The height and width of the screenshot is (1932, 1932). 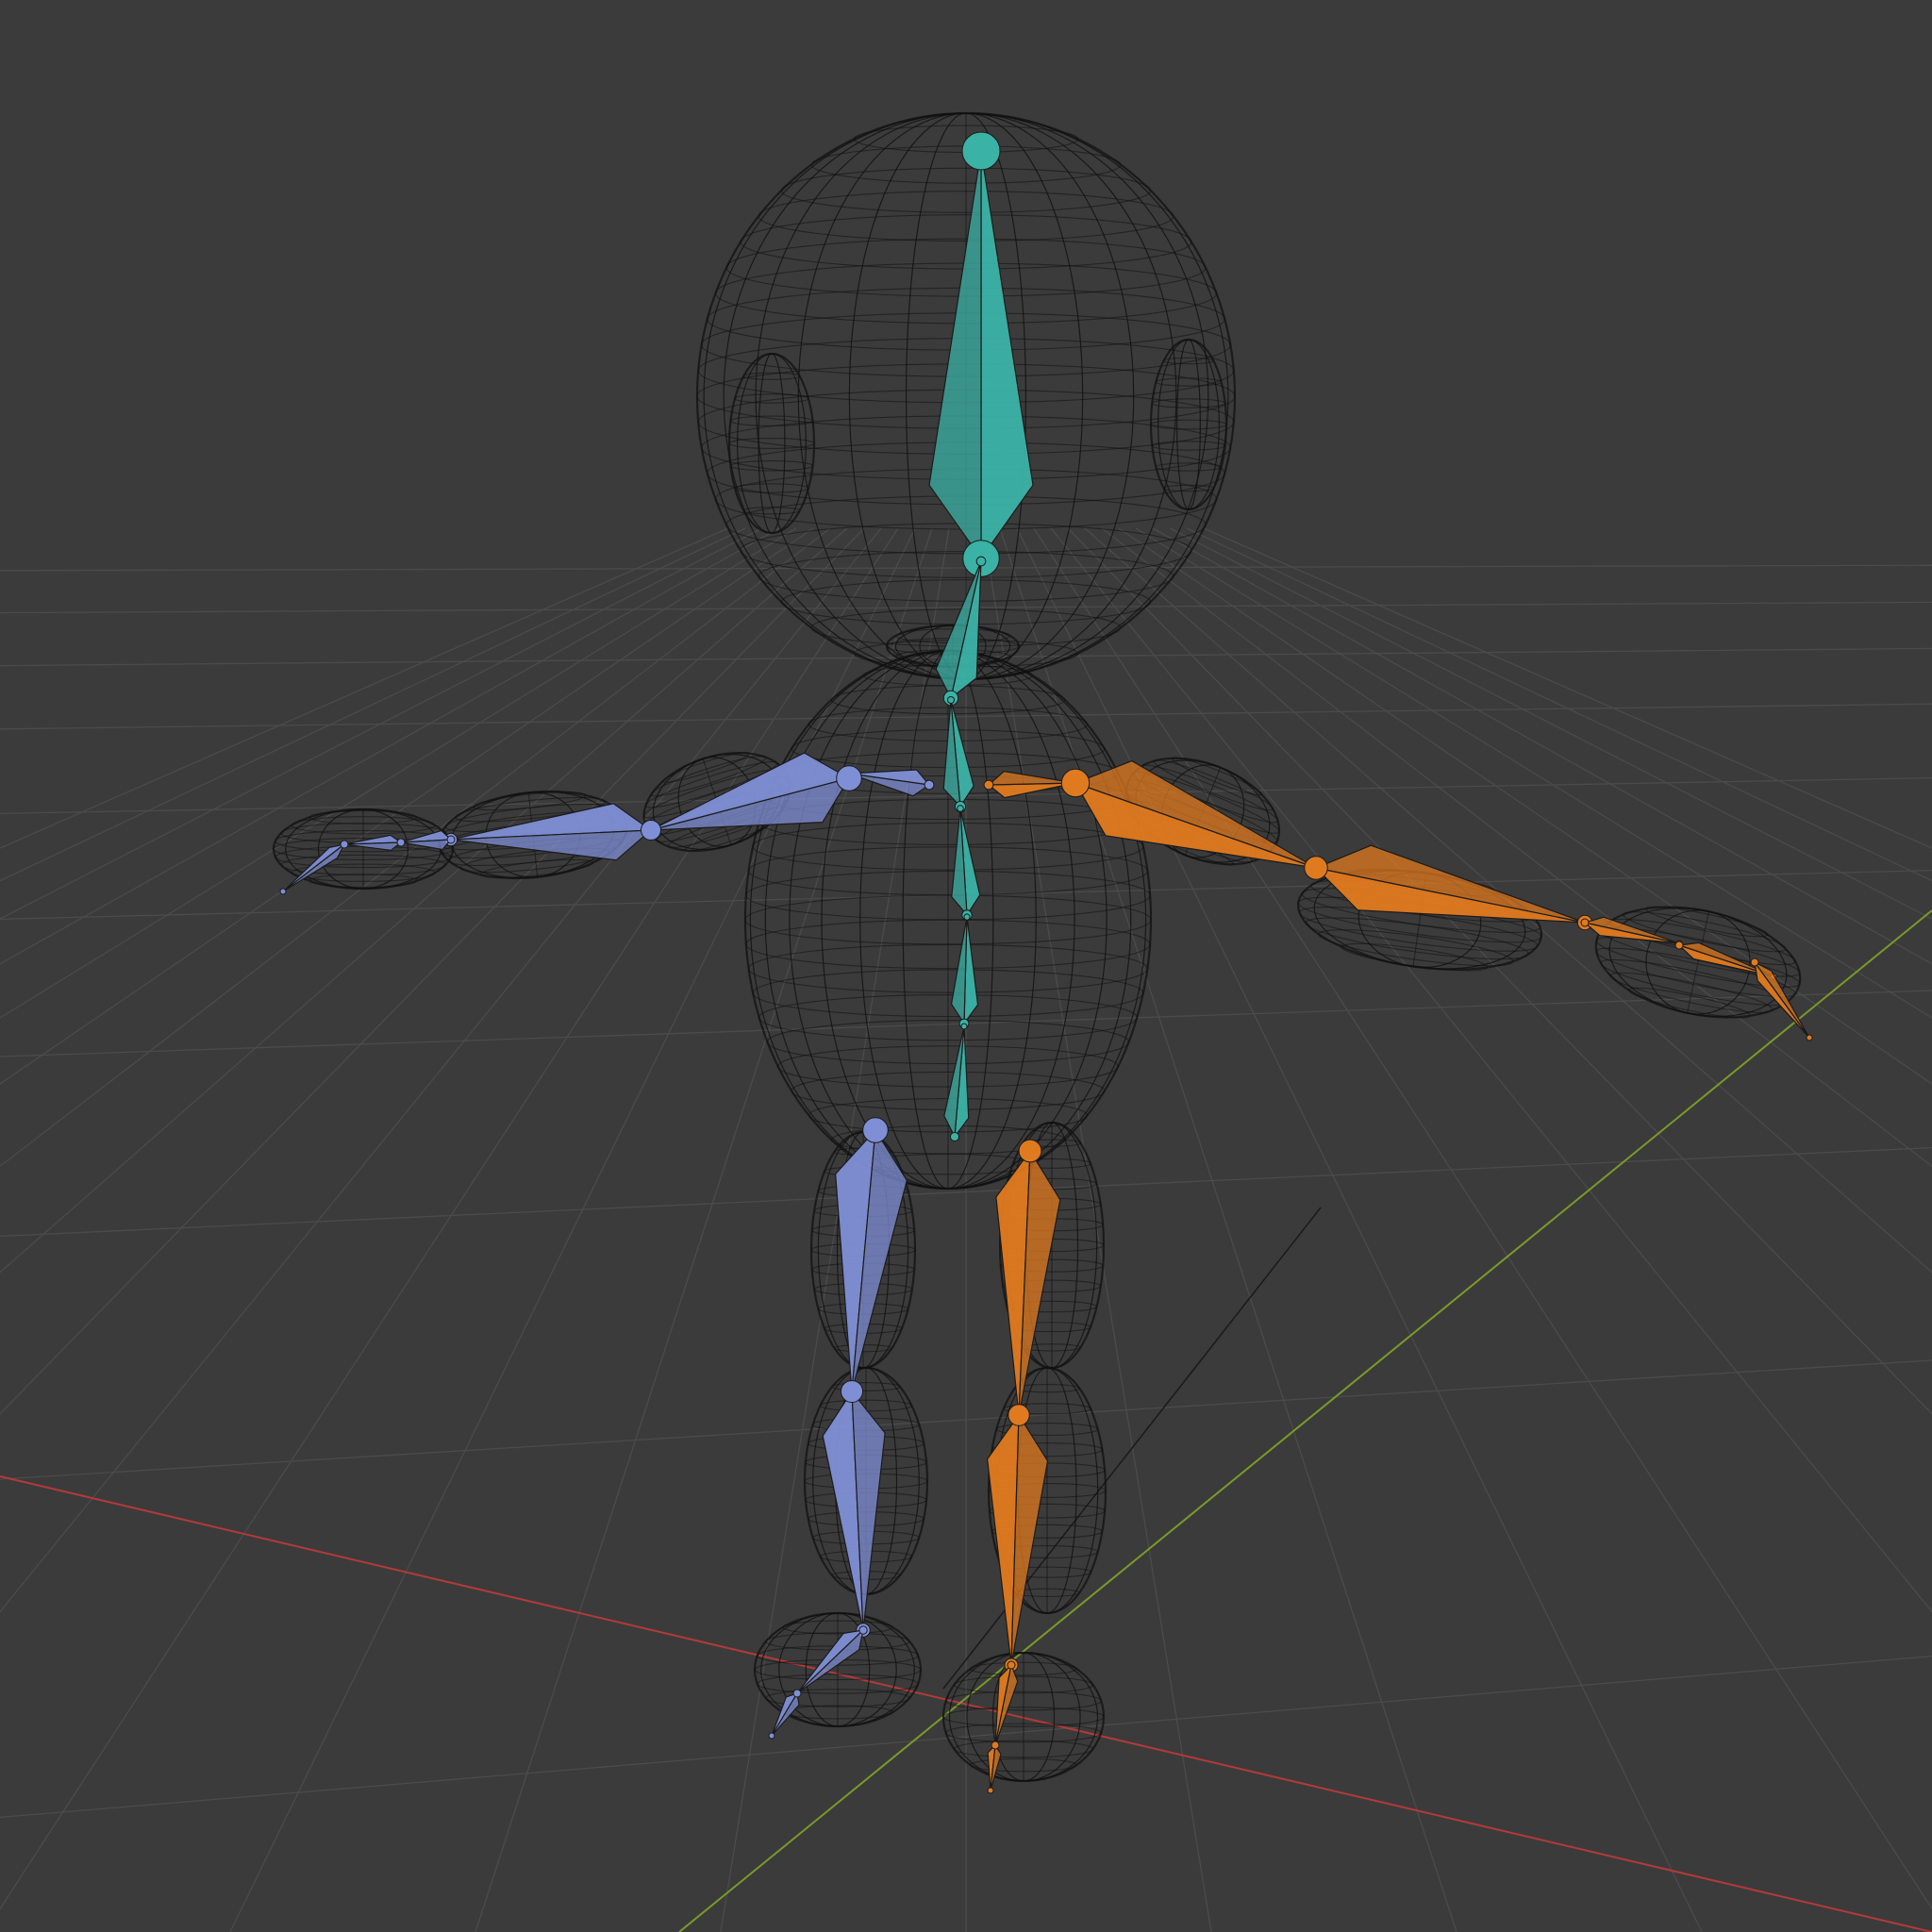 I want to click on bone-finger-left-b-face-b, so click(x=314, y=867).